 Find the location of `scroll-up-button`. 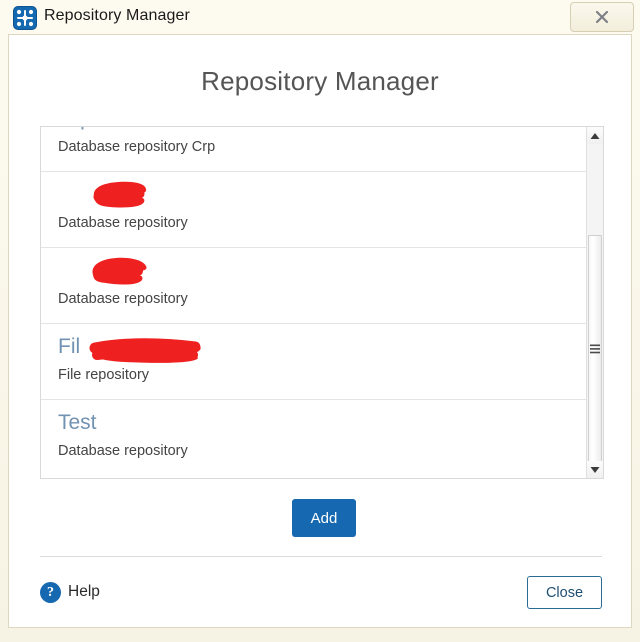

scroll-up-button is located at coordinates (595, 135).